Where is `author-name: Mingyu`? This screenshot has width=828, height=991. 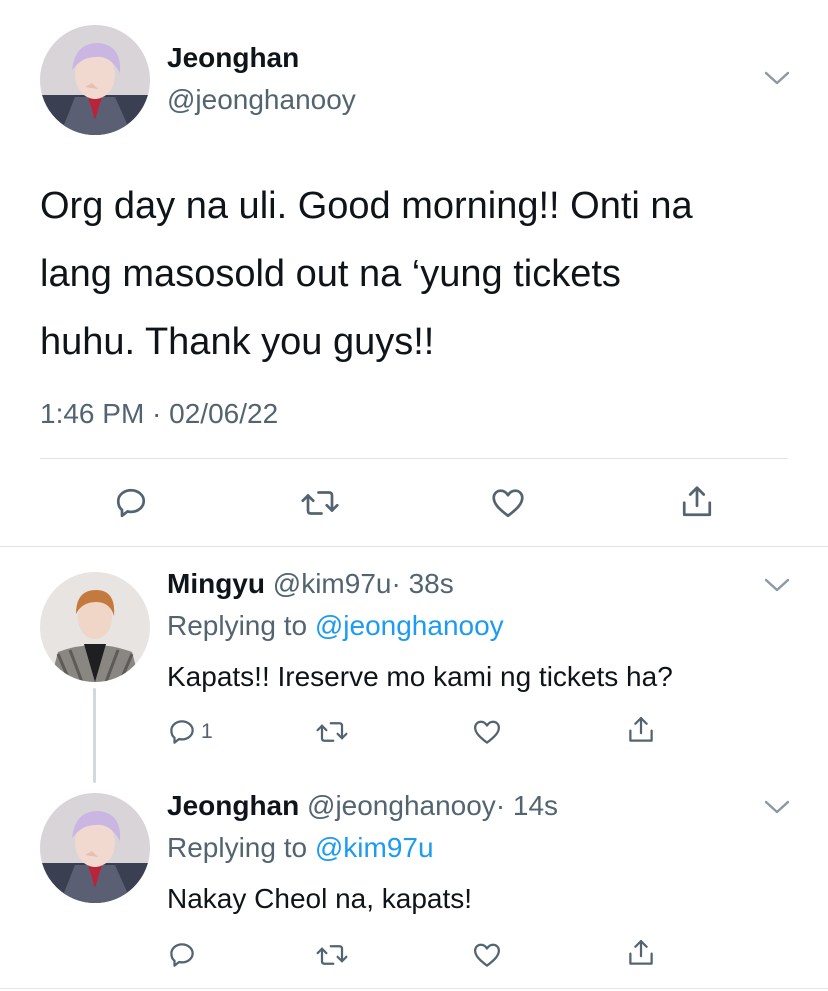 author-name: Mingyu is located at coordinates (216, 583).